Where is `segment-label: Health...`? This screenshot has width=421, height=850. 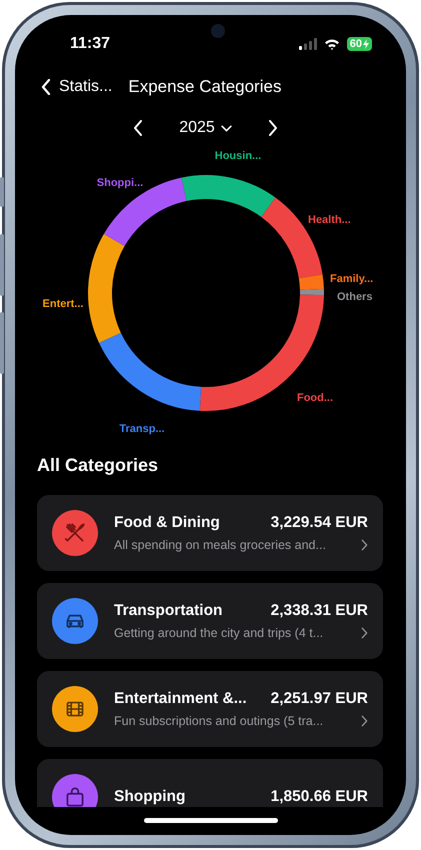 segment-label: Health... is located at coordinates (329, 220).